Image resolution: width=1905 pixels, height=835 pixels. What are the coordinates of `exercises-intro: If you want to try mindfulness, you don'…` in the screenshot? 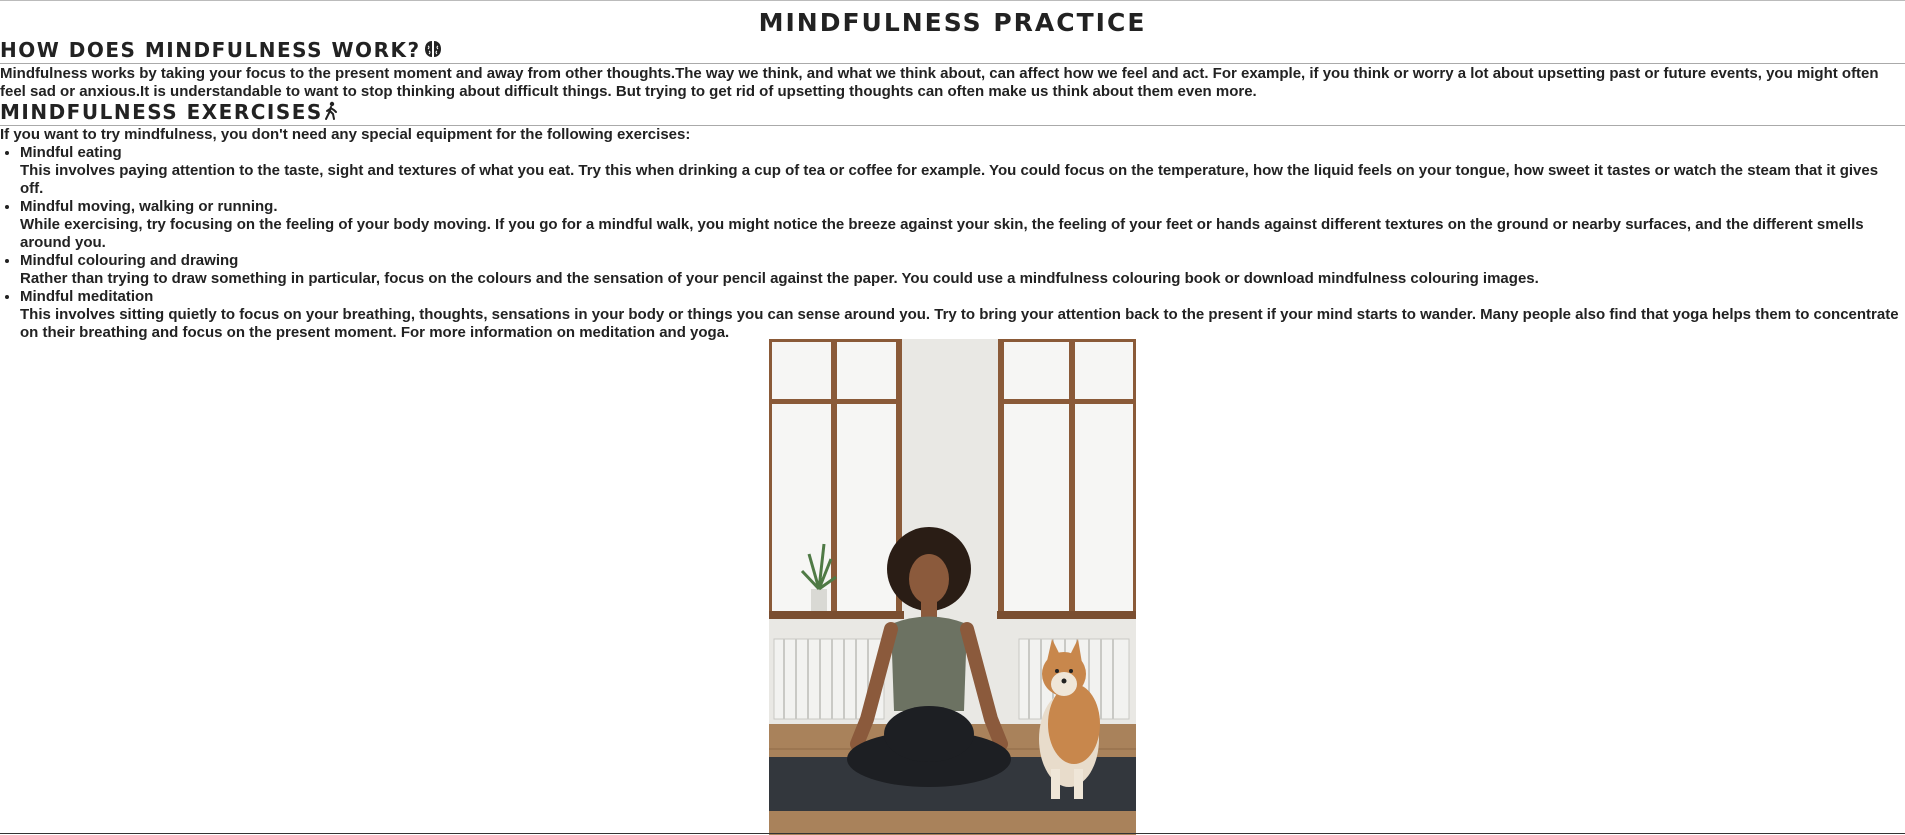 It's located at (345, 134).